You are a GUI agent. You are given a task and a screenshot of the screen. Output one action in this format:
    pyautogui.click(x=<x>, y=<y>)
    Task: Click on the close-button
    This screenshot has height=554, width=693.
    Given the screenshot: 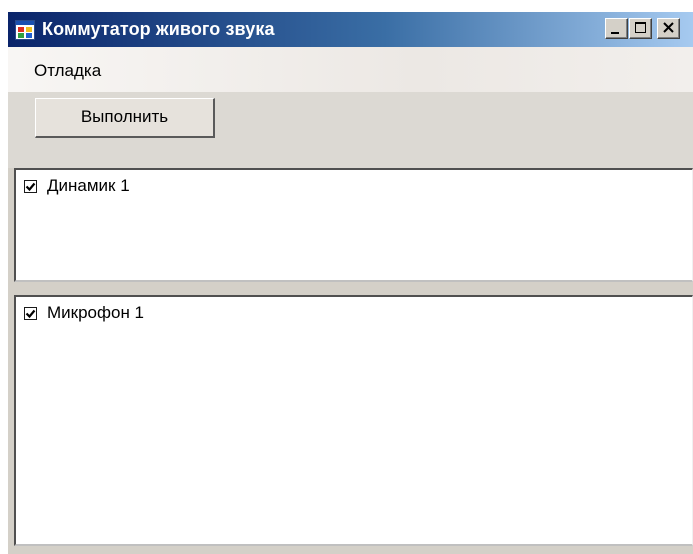 What is the action you would take?
    pyautogui.click(x=668, y=28)
    